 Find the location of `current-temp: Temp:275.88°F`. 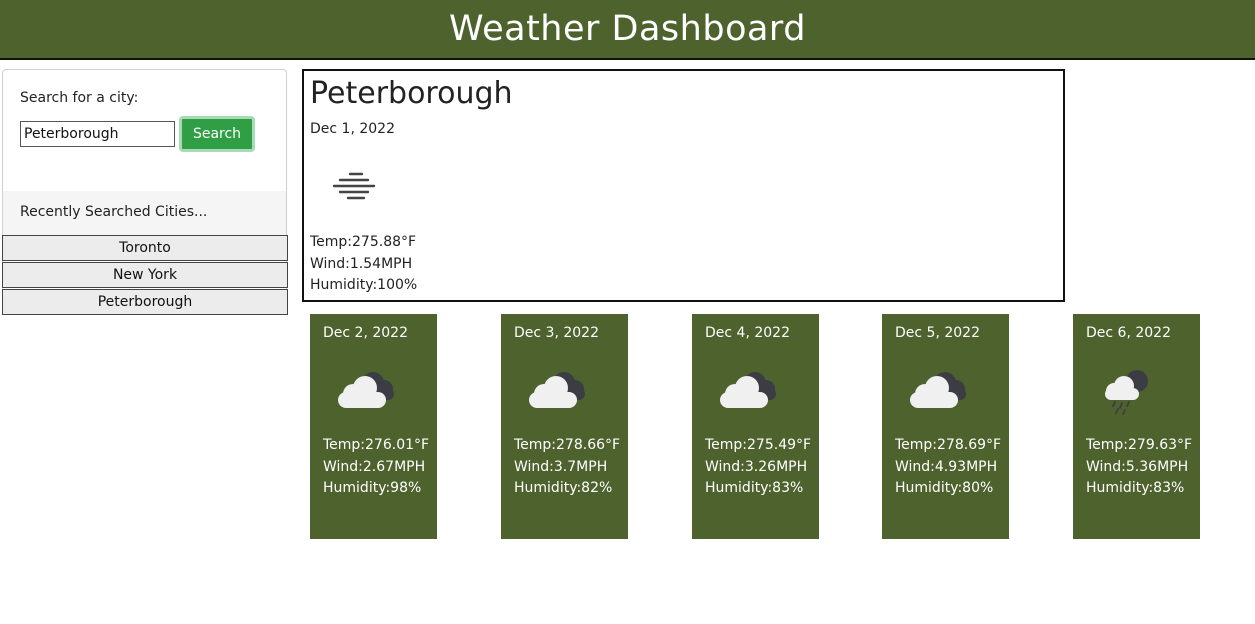

current-temp: Temp:275.88°F is located at coordinates (363, 242).